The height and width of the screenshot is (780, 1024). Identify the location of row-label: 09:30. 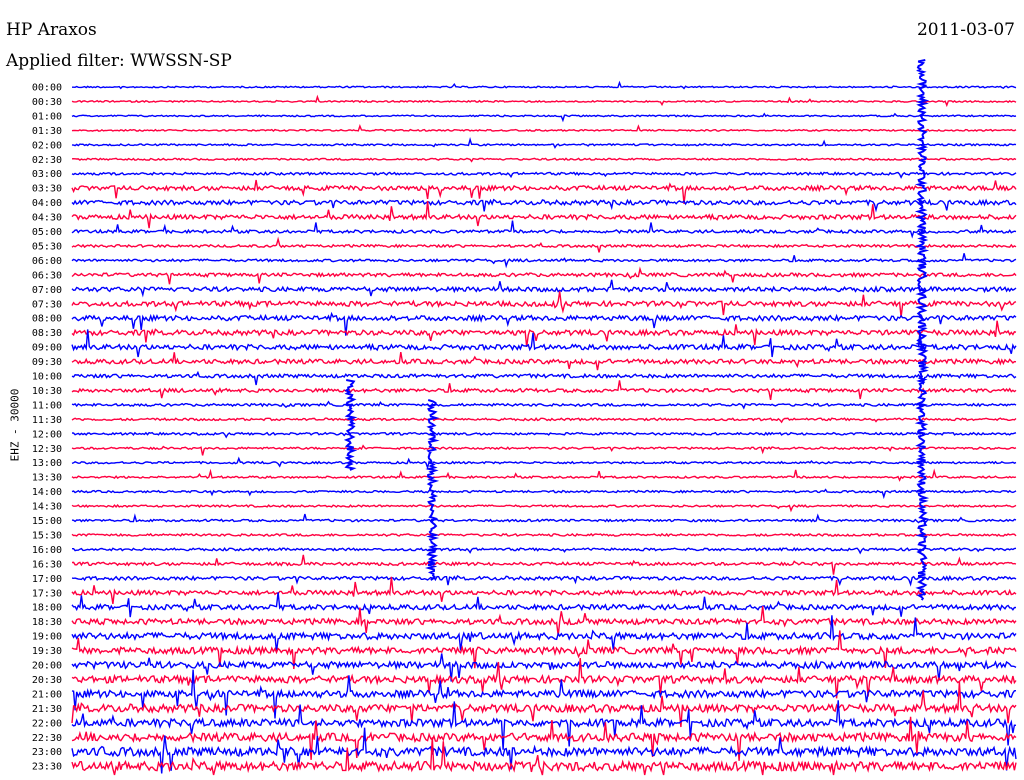
(47, 362).